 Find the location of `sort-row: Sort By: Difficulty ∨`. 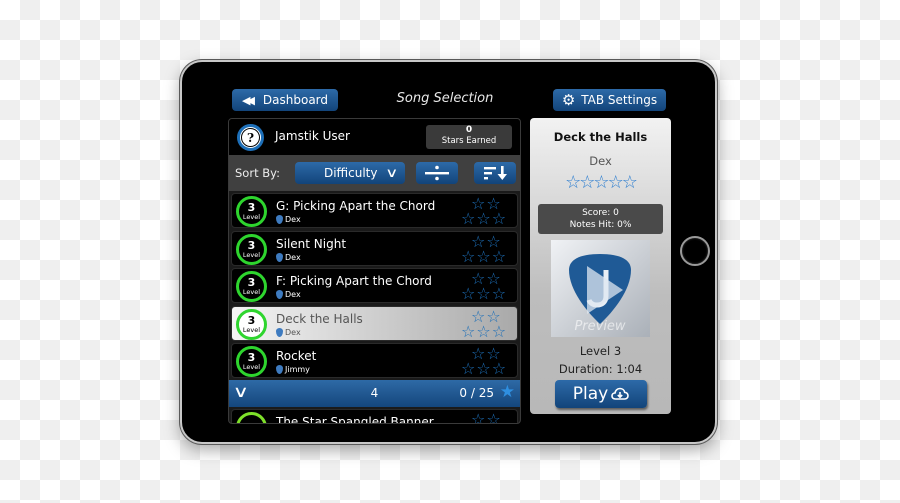

sort-row: Sort By: Difficulty ∨ is located at coordinates (374, 173).